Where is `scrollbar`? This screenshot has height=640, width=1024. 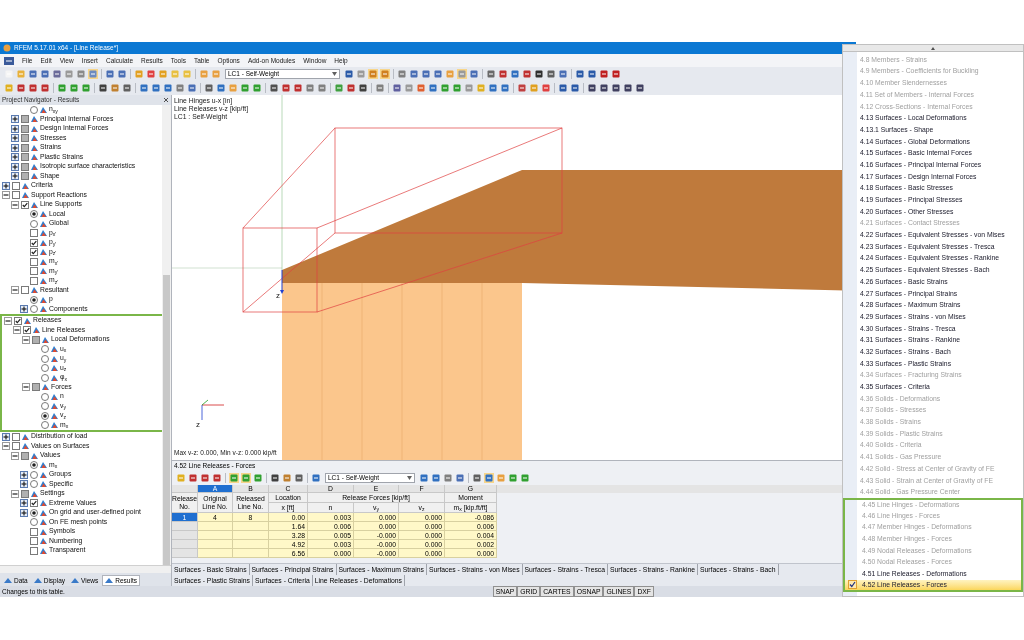
scrollbar is located at coordinates (166, 335).